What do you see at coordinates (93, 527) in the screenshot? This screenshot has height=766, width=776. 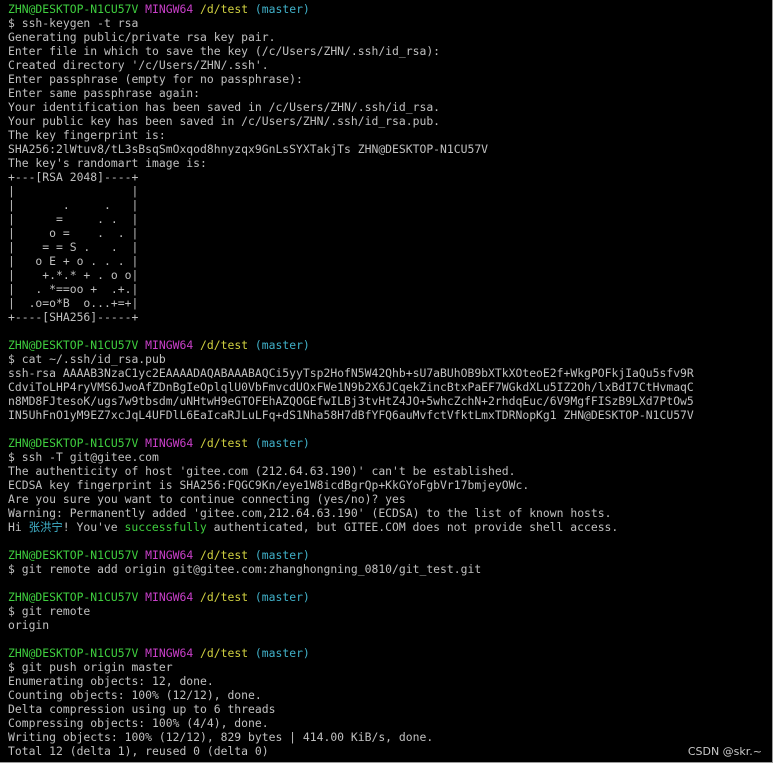 I see `hi-mid: ! You've` at bounding box center [93, 527].